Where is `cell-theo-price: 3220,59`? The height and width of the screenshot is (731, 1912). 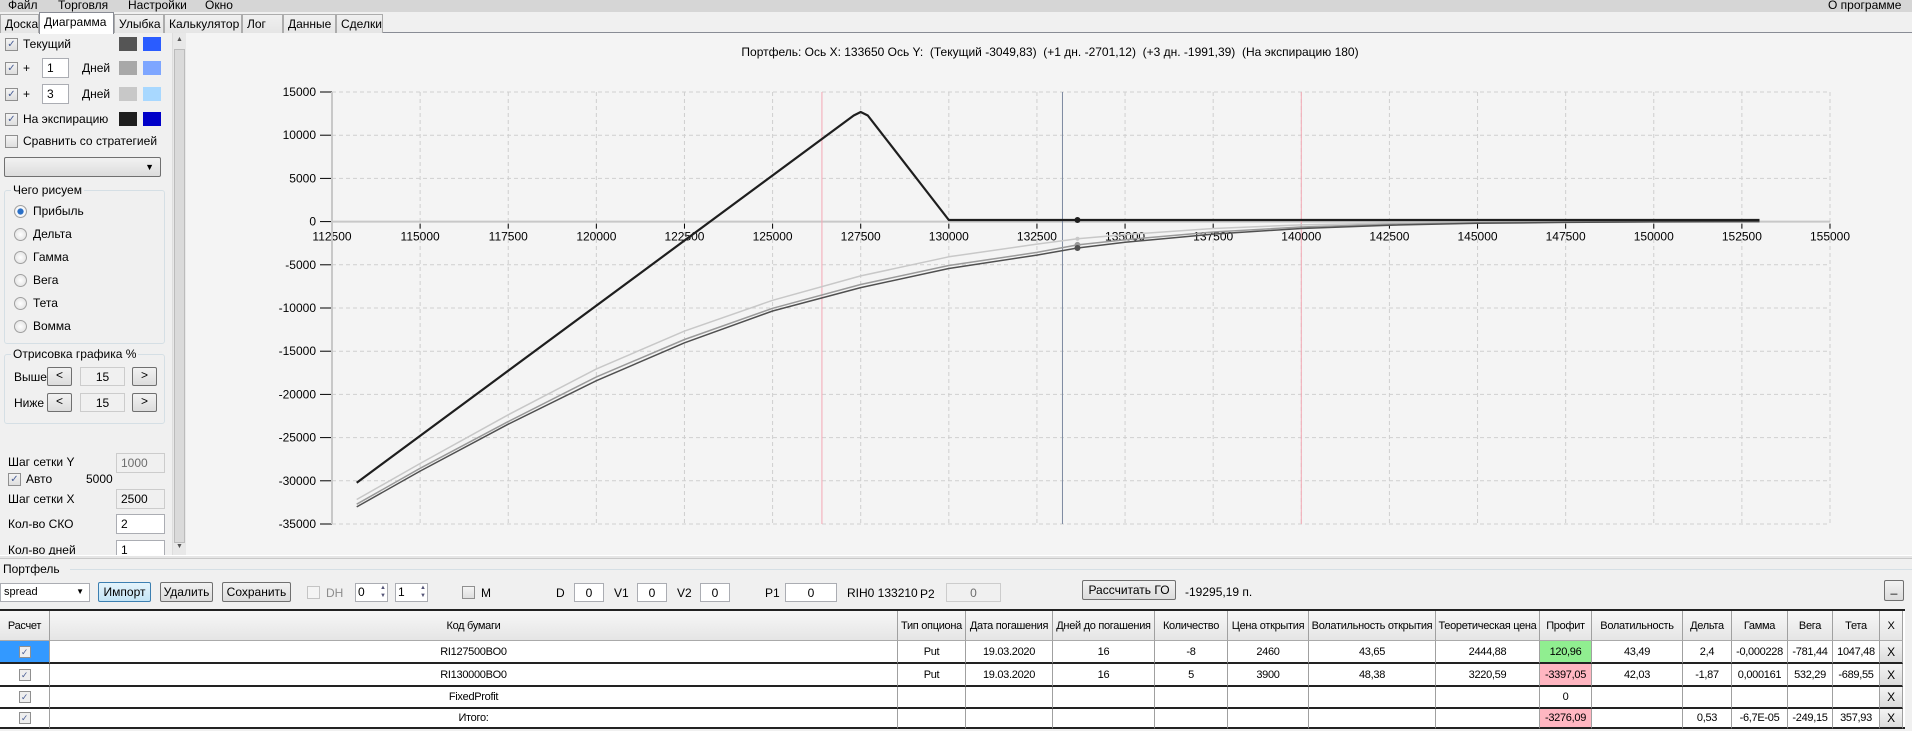
cell-theo-price: 3220,59 is located at coordinates (1488, 675).